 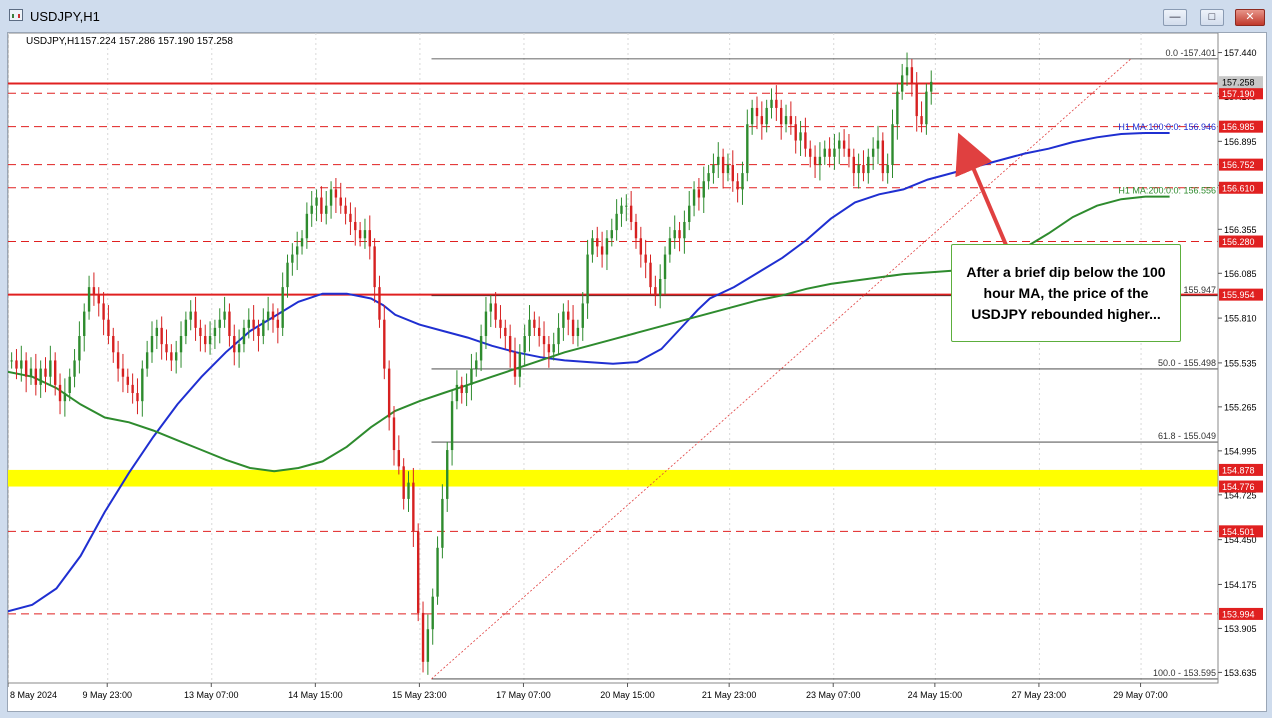 What do you see at coordinates (211, 695) in the screenshot?
I see `time-tick-label: 13 May 07:00` at bounding box center [211, 695].